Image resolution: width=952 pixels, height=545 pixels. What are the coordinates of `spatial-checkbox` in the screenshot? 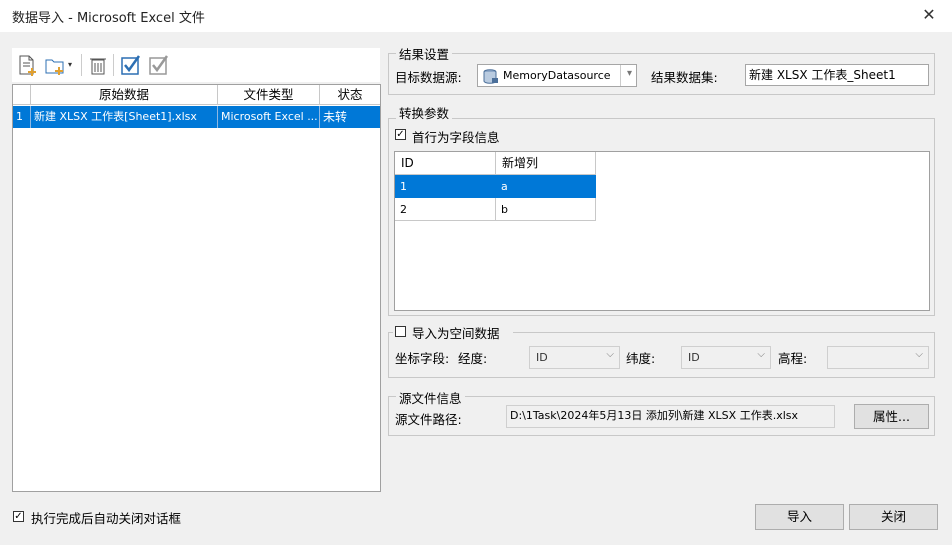 It's located at (400, 331).